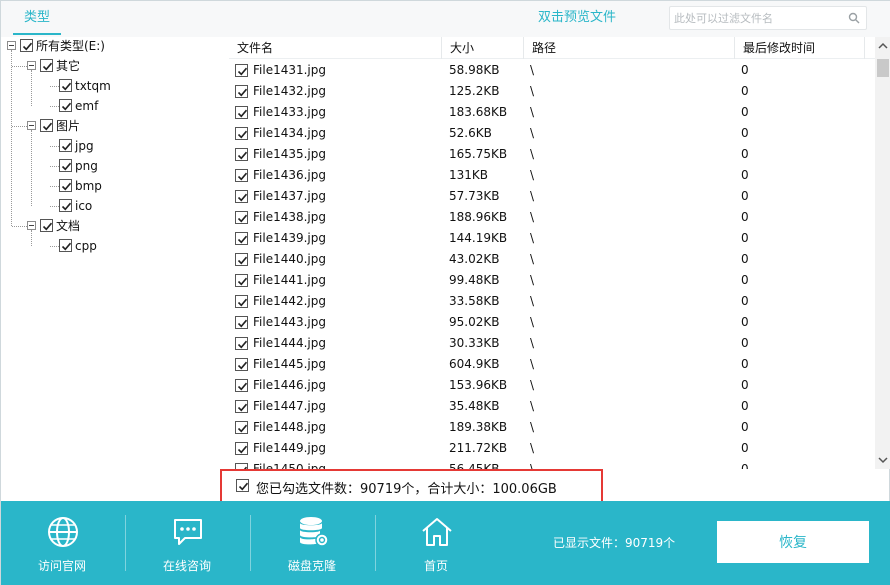 This screenshot has height=585, width=890. I want to click on table-row: File1447.jpg 35.48KB \ 0, so click(552, 406).